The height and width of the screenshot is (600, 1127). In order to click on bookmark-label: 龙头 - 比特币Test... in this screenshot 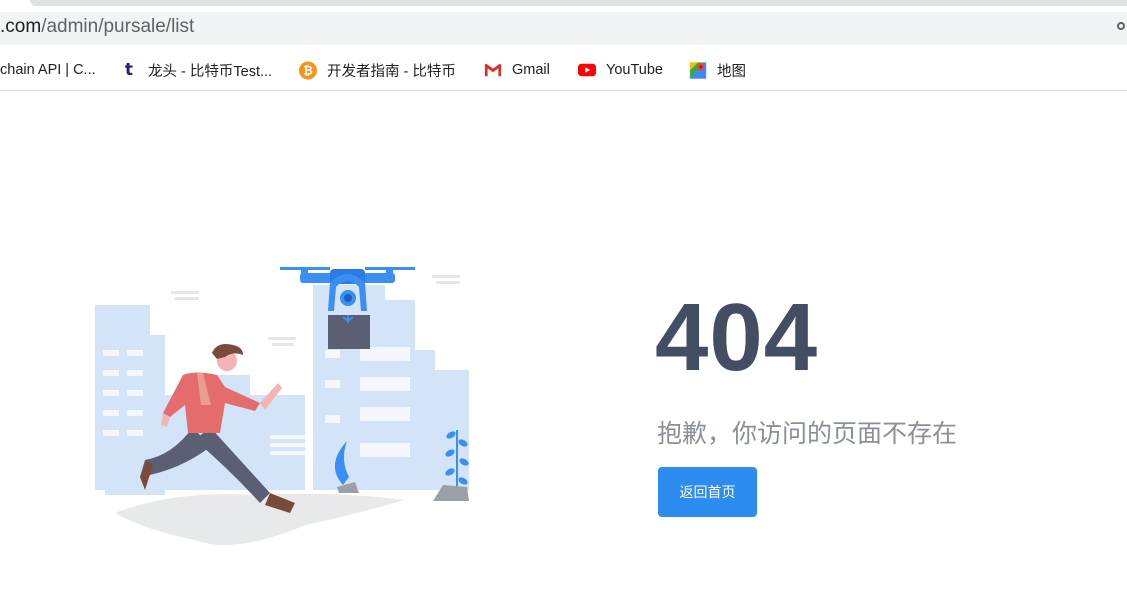, I will do `click(210, 71)`.